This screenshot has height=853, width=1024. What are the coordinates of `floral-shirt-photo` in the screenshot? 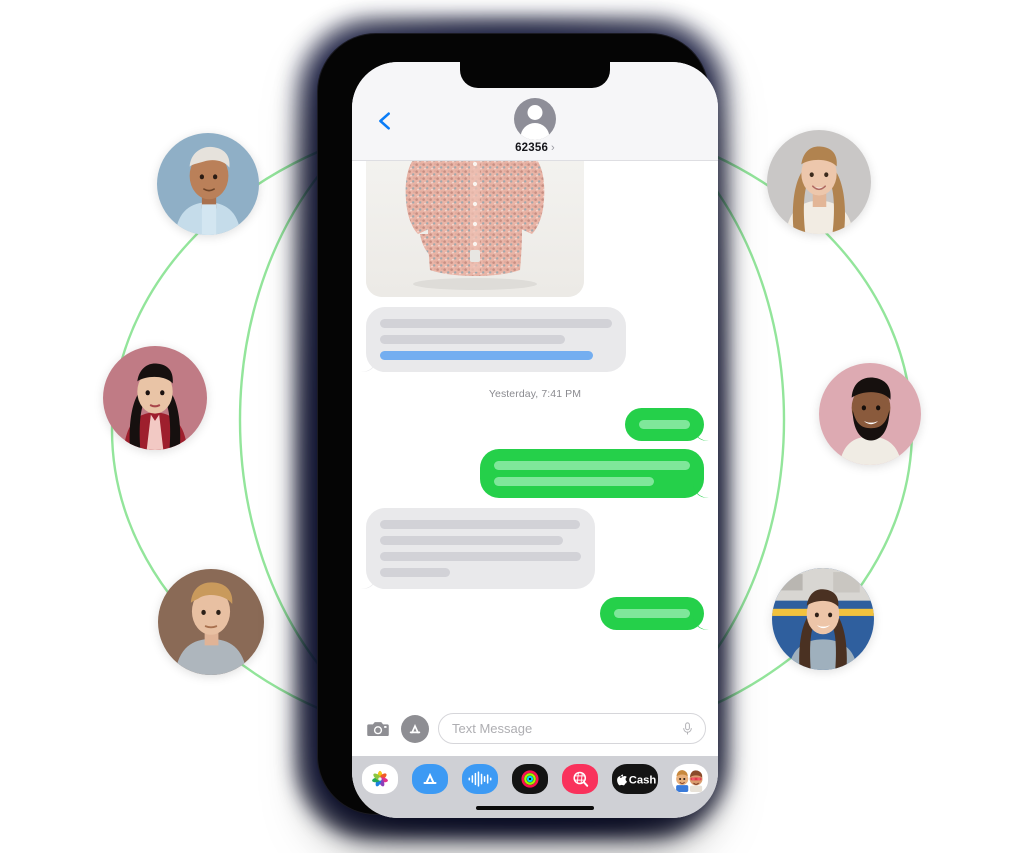 It's located at (475, 225).